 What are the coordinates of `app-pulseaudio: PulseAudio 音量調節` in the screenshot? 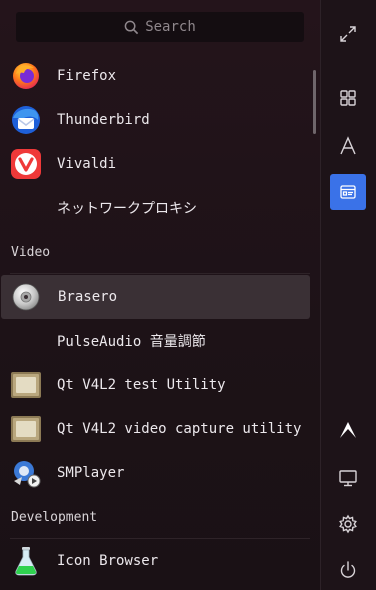 It's located at (155, 341).